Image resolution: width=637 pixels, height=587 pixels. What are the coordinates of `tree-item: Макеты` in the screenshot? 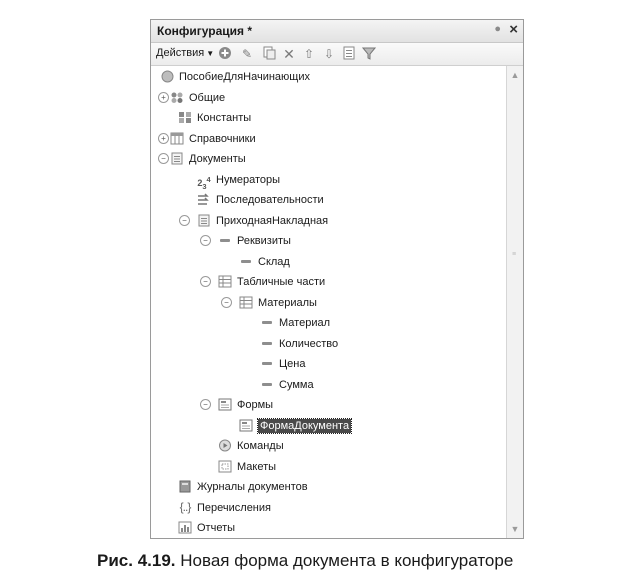 It's located at (328, 467).